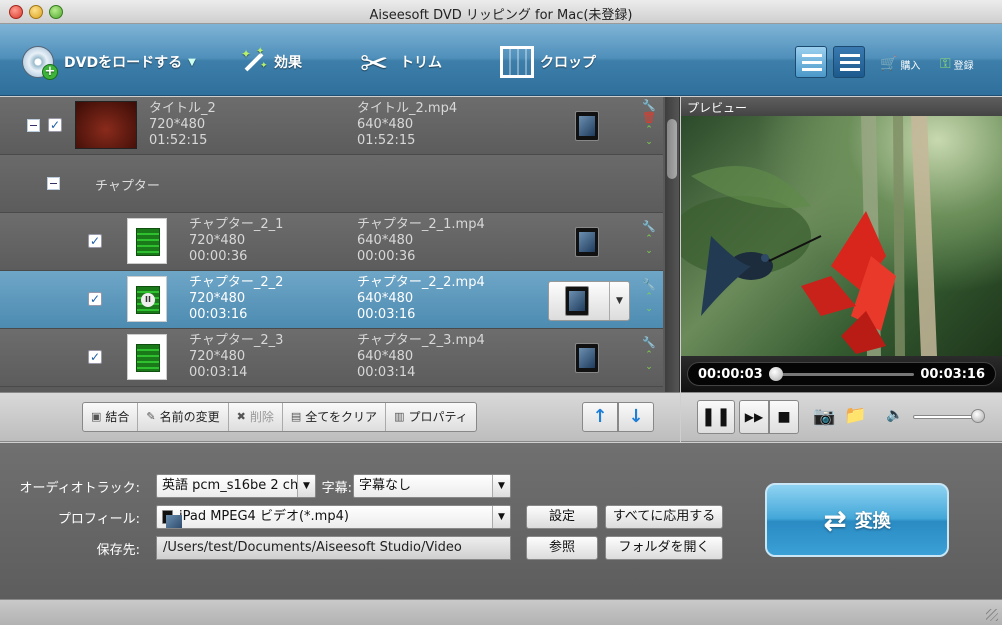  Describe the element at coordinates (183, 417) in the screenshot. I see `rename-button: ✎ 名前の変更` at that location.